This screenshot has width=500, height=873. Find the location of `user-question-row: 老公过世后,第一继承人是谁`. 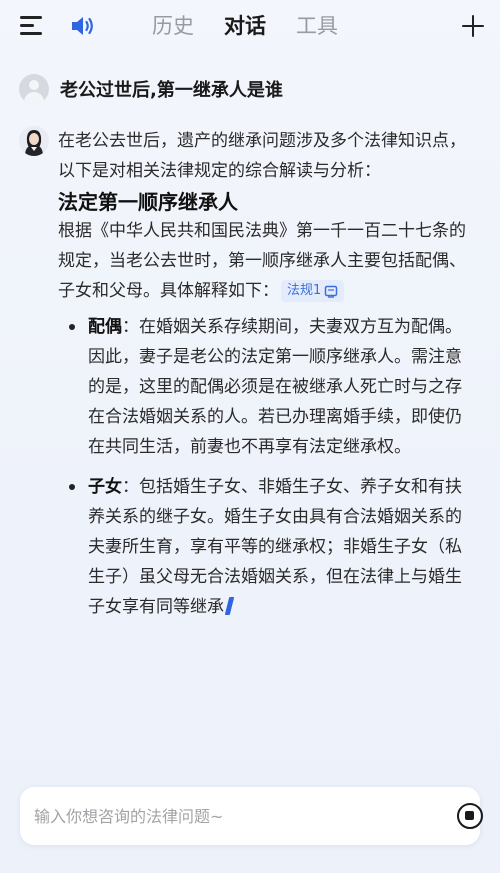

user-question-row: 老公过世后,第一继承人是谁 is located at coordinates (151, 89).